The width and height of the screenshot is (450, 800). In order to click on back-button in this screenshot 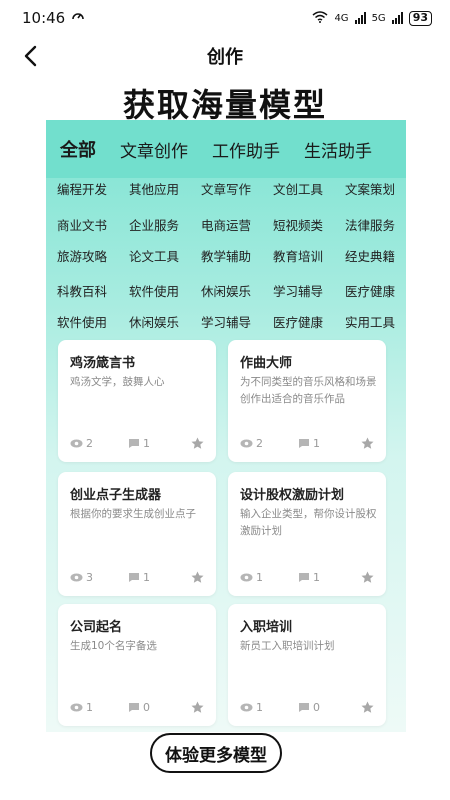, I will do `click(30, 56)`.